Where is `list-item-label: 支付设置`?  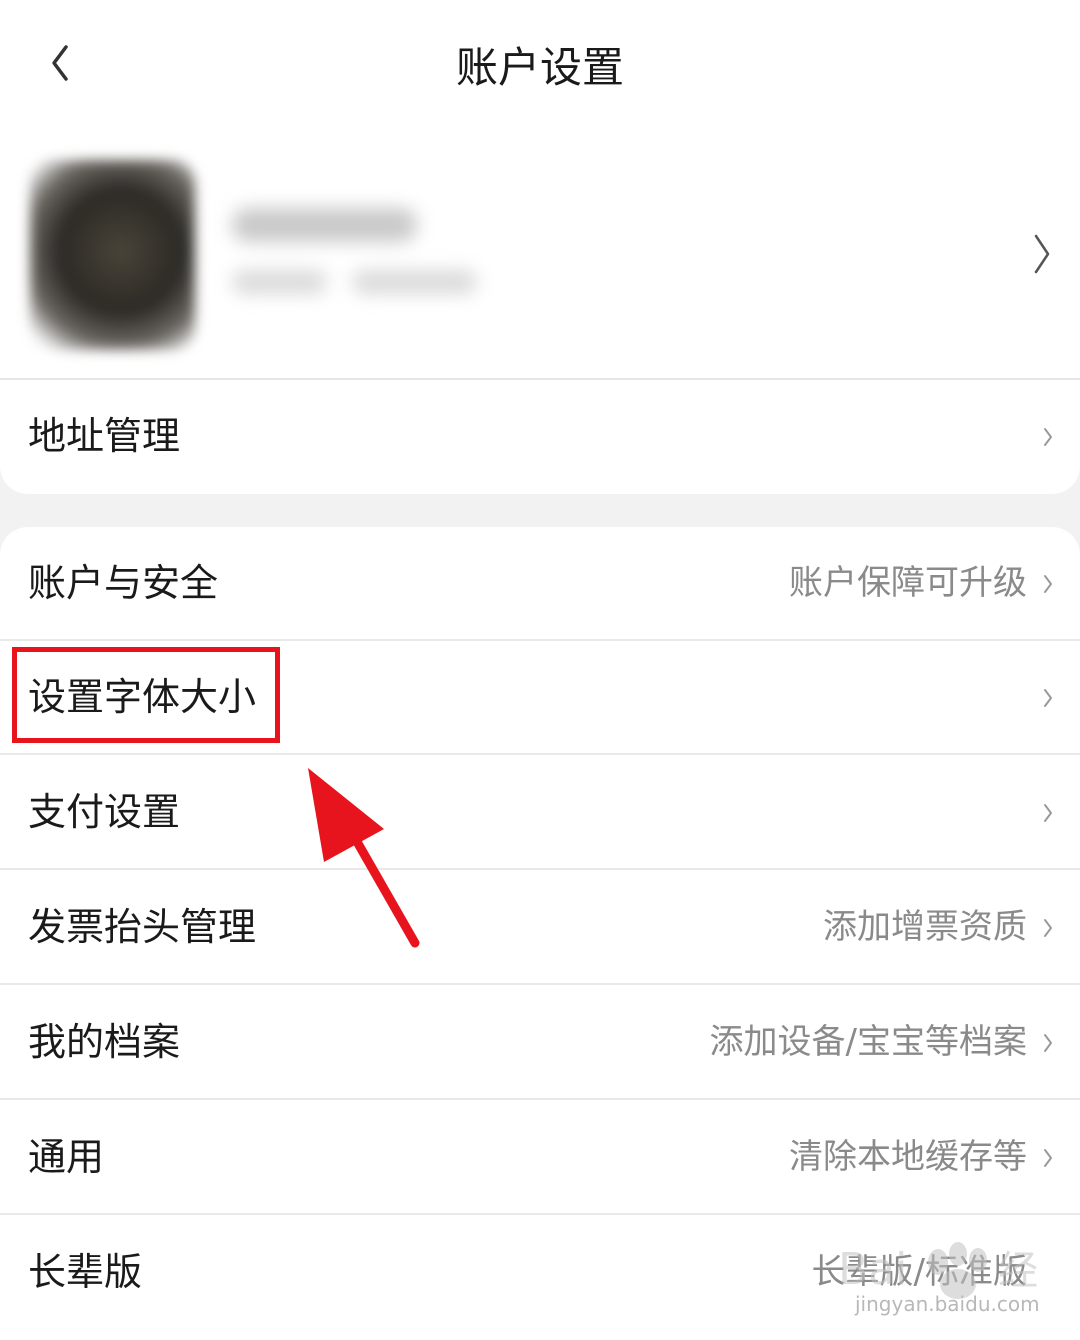
list-item-label: 支付设置 is located at coordinates (104, 812).